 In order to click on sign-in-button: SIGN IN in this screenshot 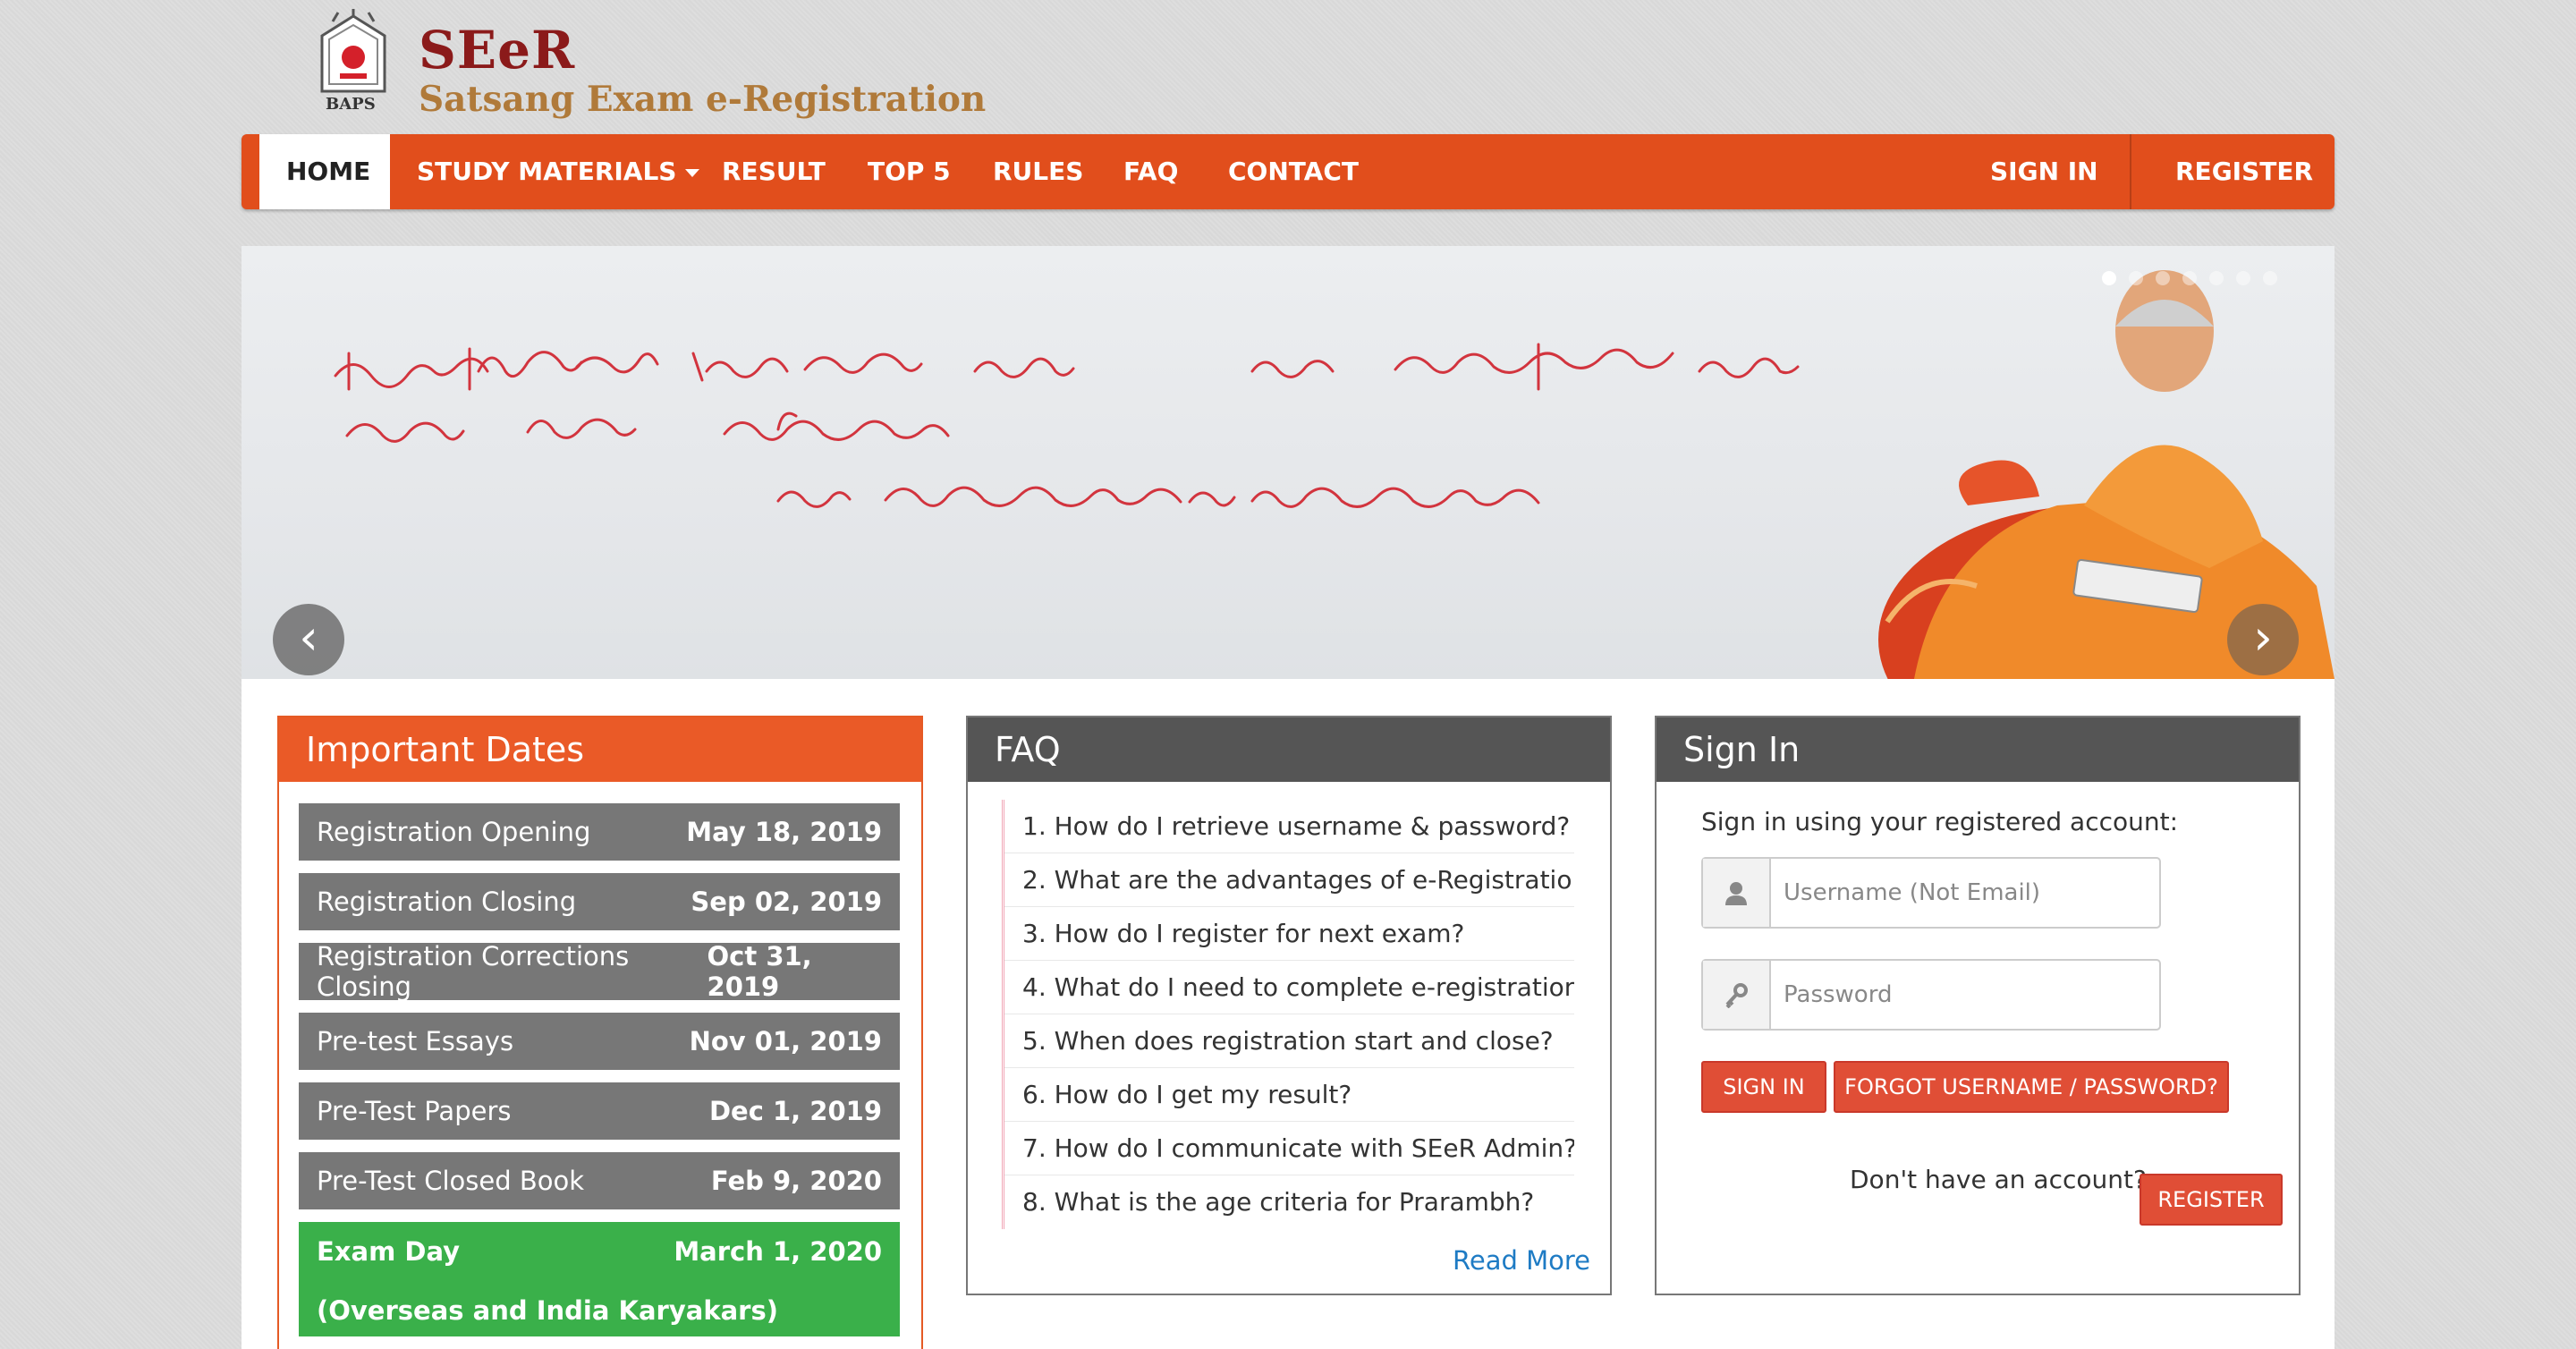, I will do `click(1763, 1087)`.